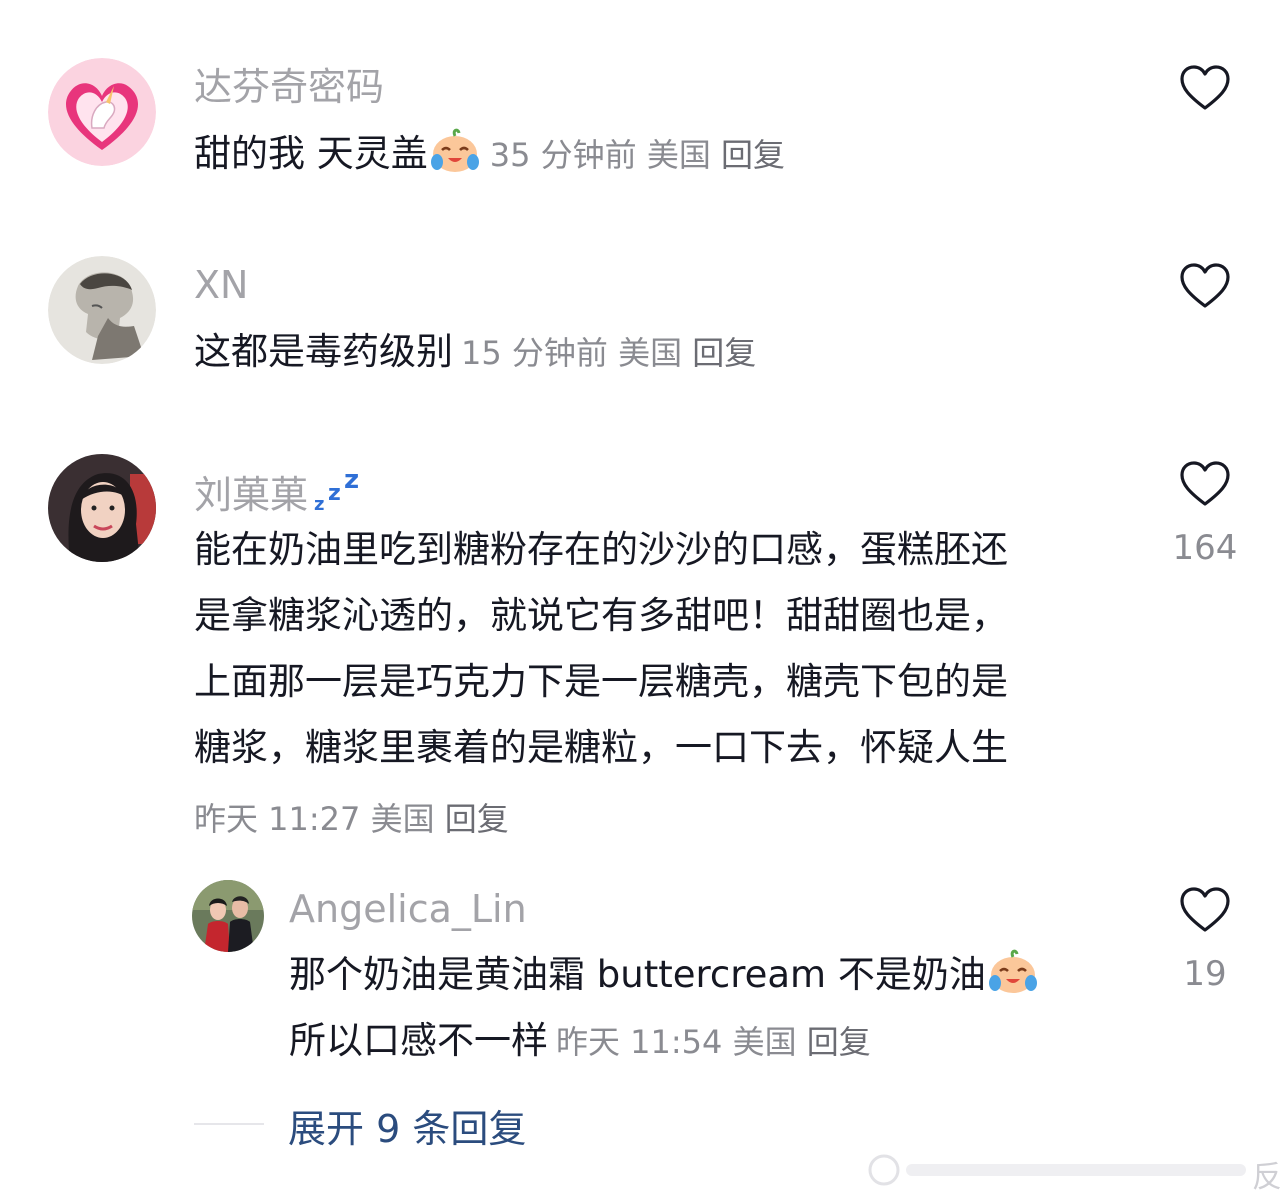  What do you see at coordinates (408, 909) in the screenshot?
I see `reply-username: Angelica_Lin` at bounding box center [408, 909].